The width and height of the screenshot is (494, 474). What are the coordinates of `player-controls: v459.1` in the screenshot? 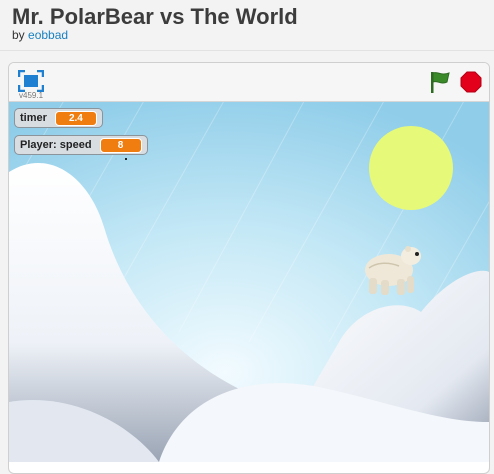 It's located at (249, 82).